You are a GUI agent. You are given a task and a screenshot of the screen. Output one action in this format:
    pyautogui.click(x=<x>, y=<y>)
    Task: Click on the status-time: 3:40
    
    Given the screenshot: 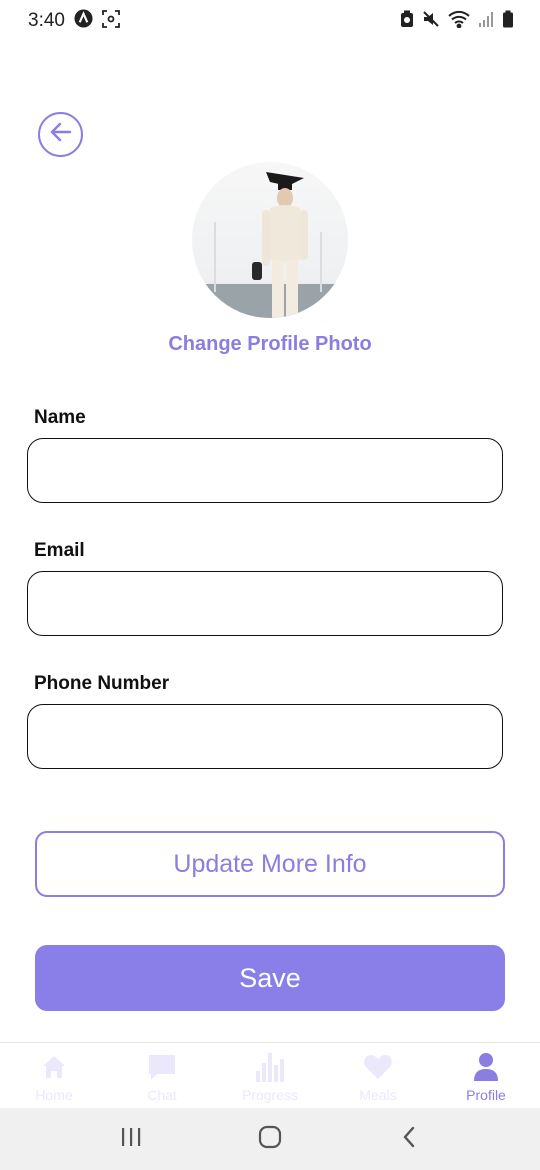 What is the action you would take?
    pyautogui.click(x=46, y=20)
    